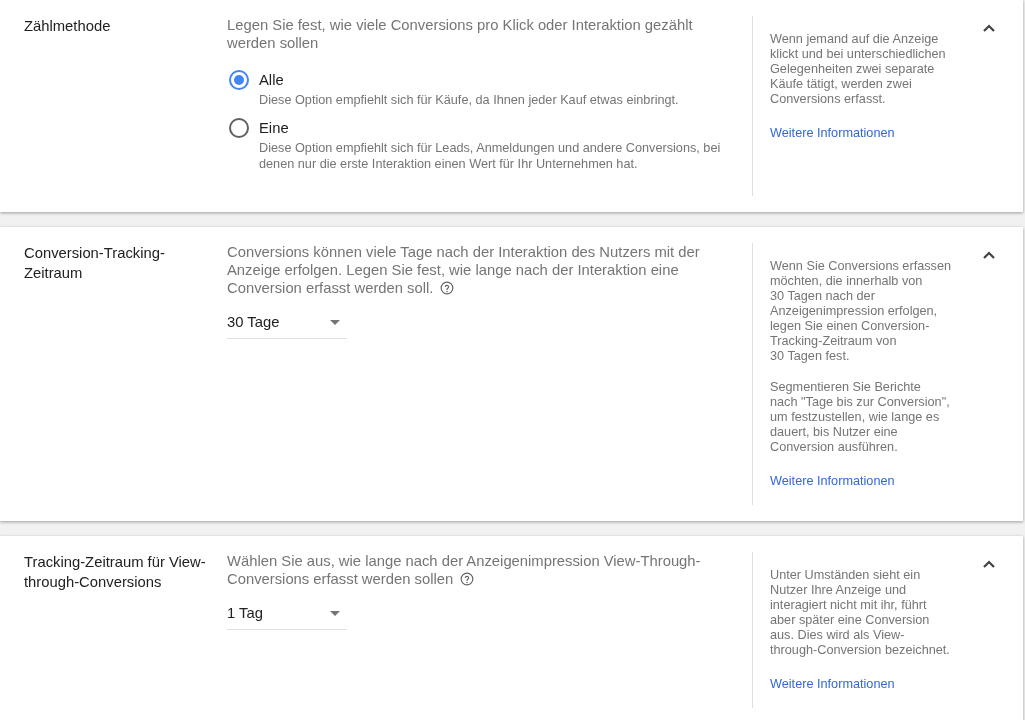  Describe the element at coordinates (860, 417) in the screenshot. I see `help-text: Segmentieren Sie Berichte nach "Tage bis zur Conversion", um festzustellen, wie lange es dauert, bis Nutzer eine Conversion ausführen.` at that location.